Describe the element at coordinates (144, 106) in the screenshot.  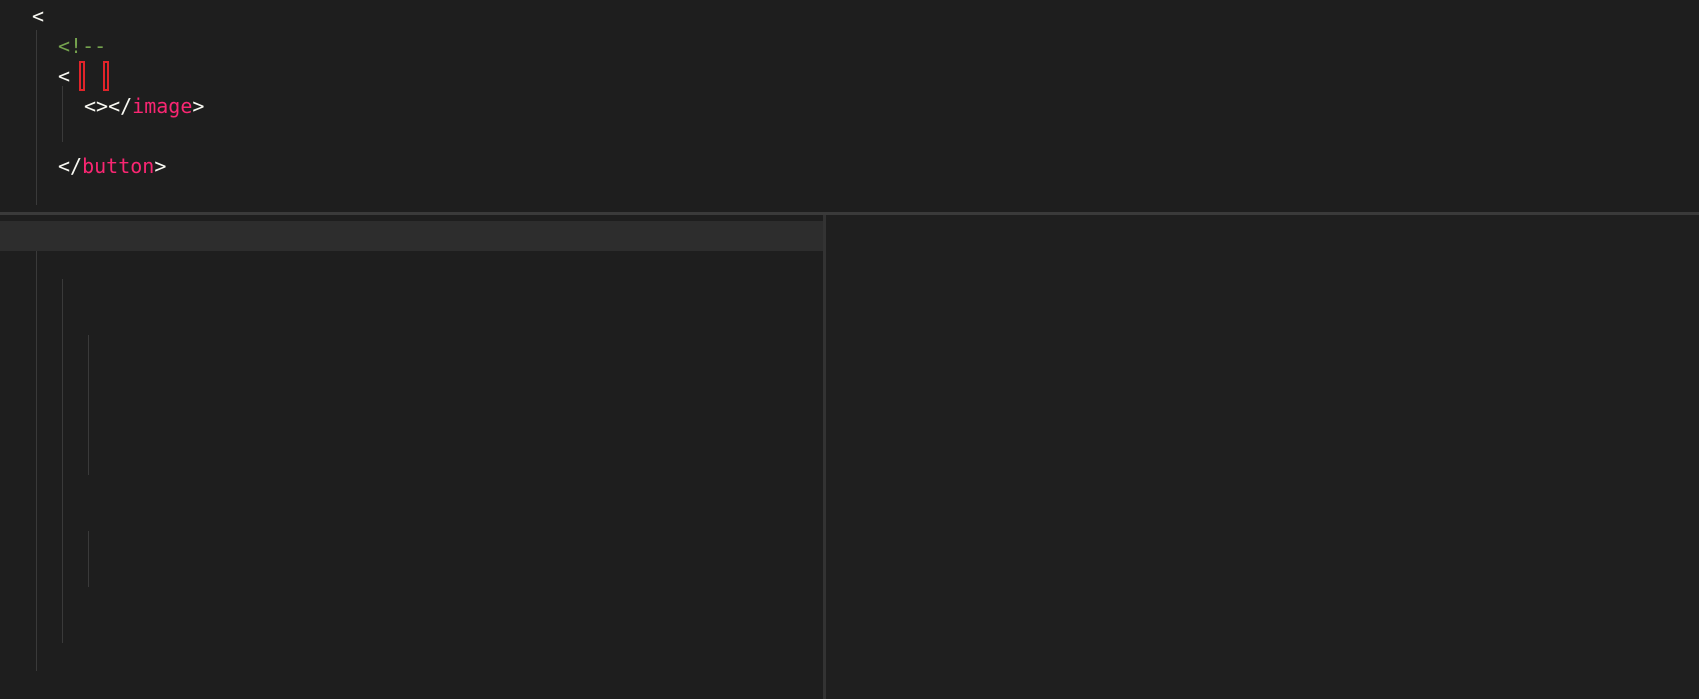
I see `code-line: <></image>` at that location.